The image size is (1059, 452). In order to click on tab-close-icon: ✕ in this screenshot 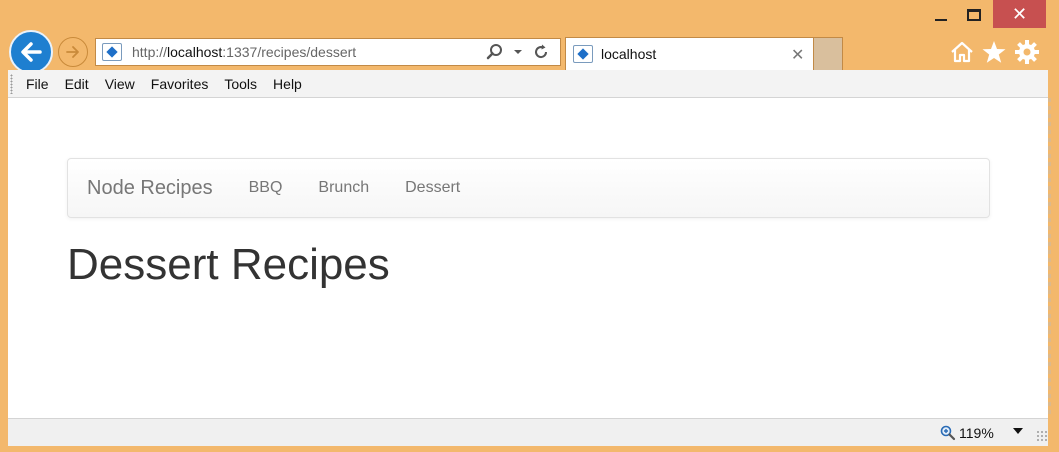, I will do `click(797, 54)`.